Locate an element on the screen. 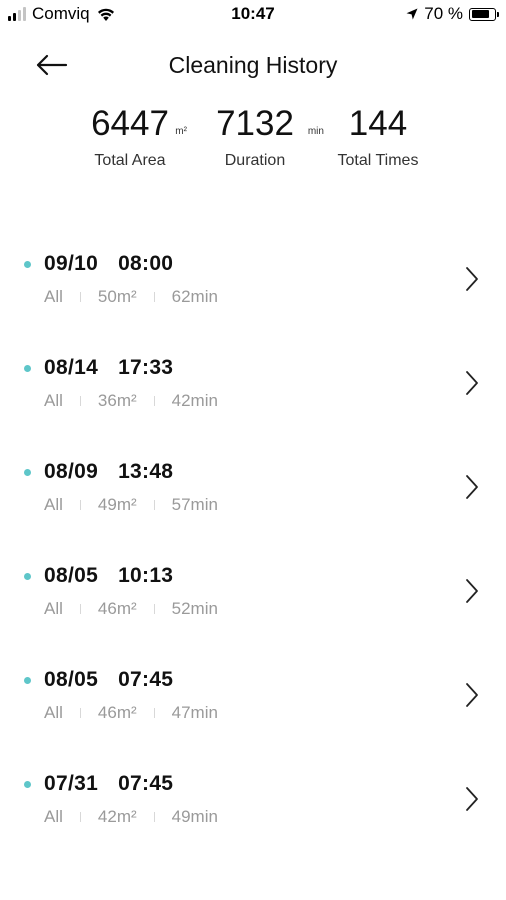 The height and width of the screenshot is (900, 506). record-duration: 49min is located at coordinates (194, 816).